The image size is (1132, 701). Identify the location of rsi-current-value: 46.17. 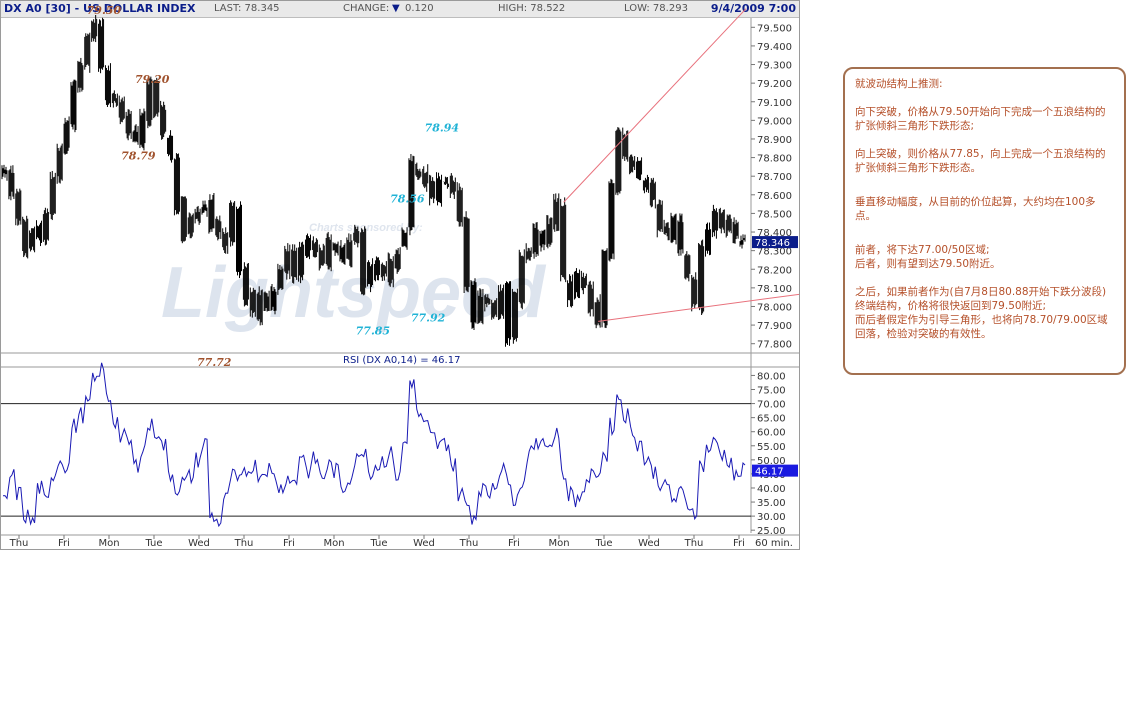
(769, 472).